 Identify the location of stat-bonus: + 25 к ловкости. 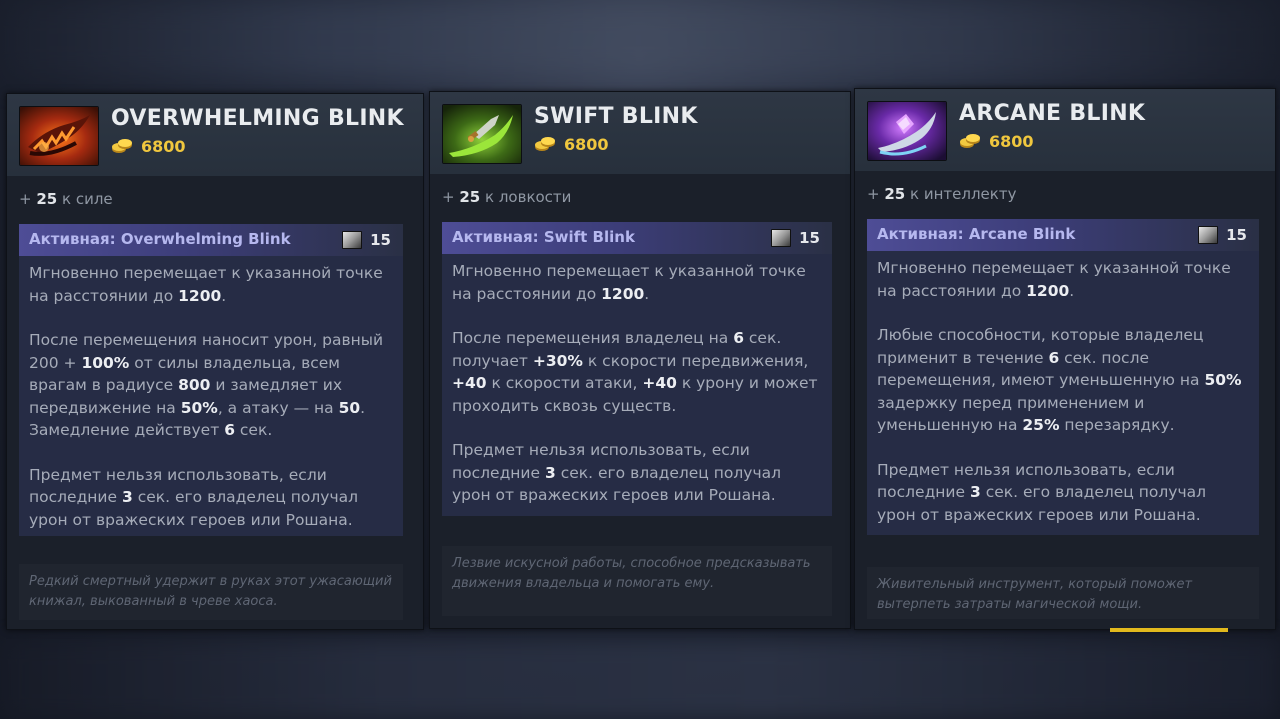
(506, 197).